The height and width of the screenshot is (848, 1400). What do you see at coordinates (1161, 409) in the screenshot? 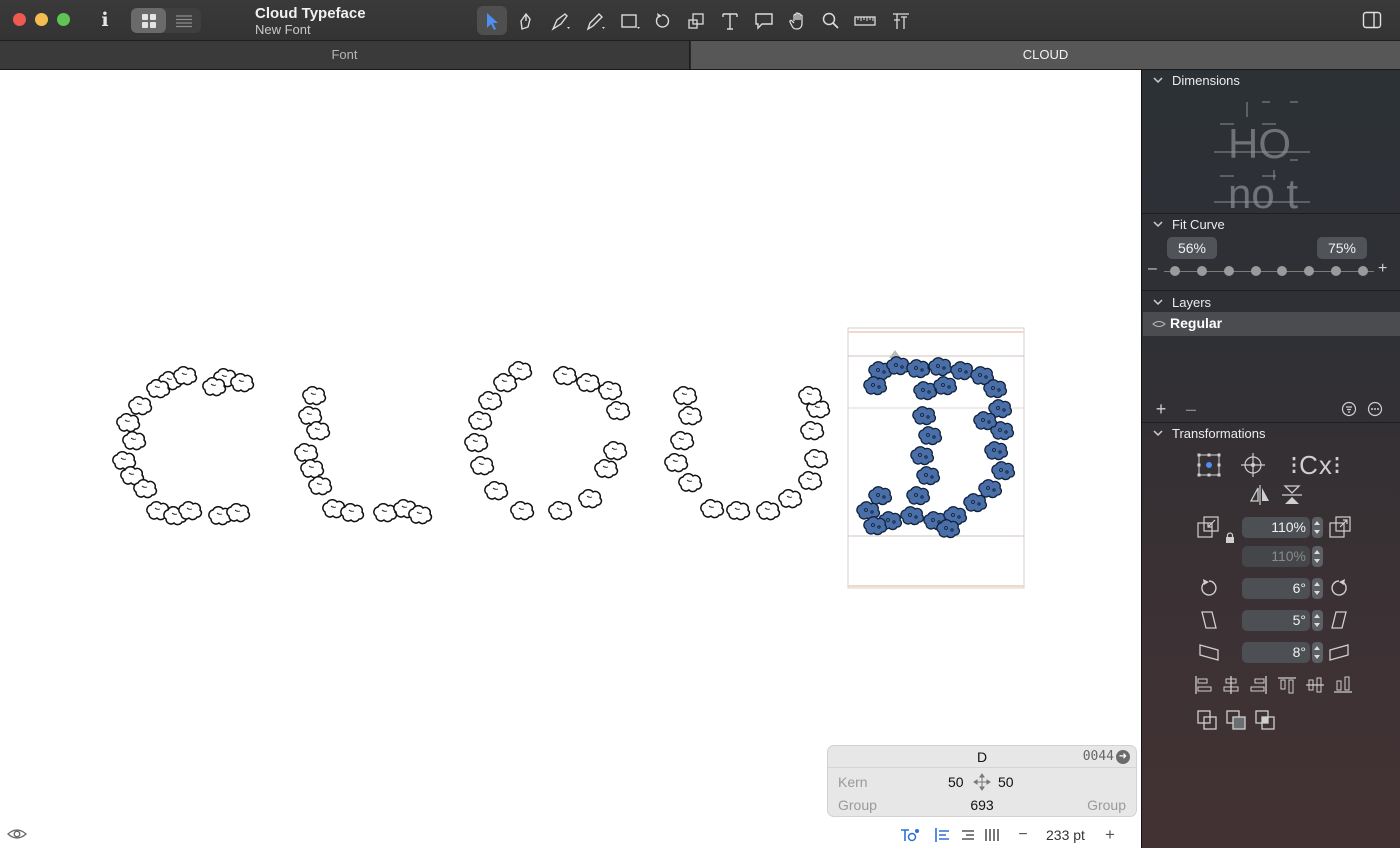
I see `add-layer-button: +` at bounding box center [1161, 409].